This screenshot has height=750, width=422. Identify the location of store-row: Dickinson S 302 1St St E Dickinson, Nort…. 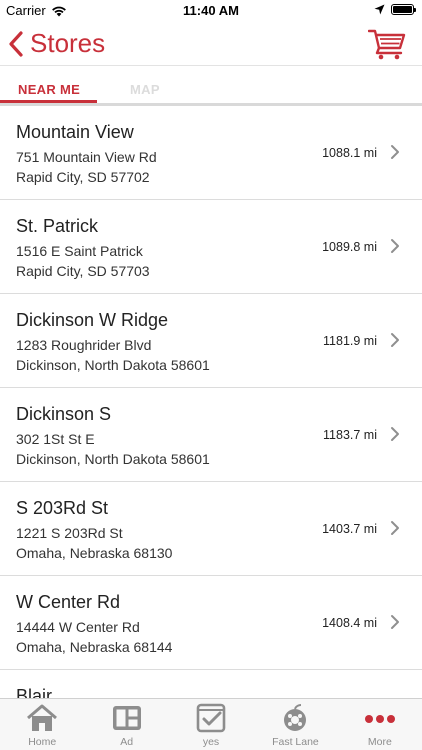
(211, 435).